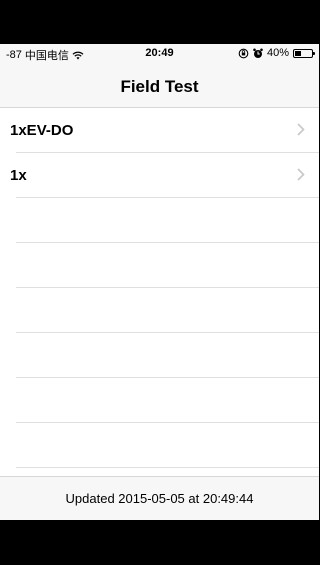 Image resolution: width=320 pixels, height=565 pixels. I want to click on alarm-icon, so click(258, 53).